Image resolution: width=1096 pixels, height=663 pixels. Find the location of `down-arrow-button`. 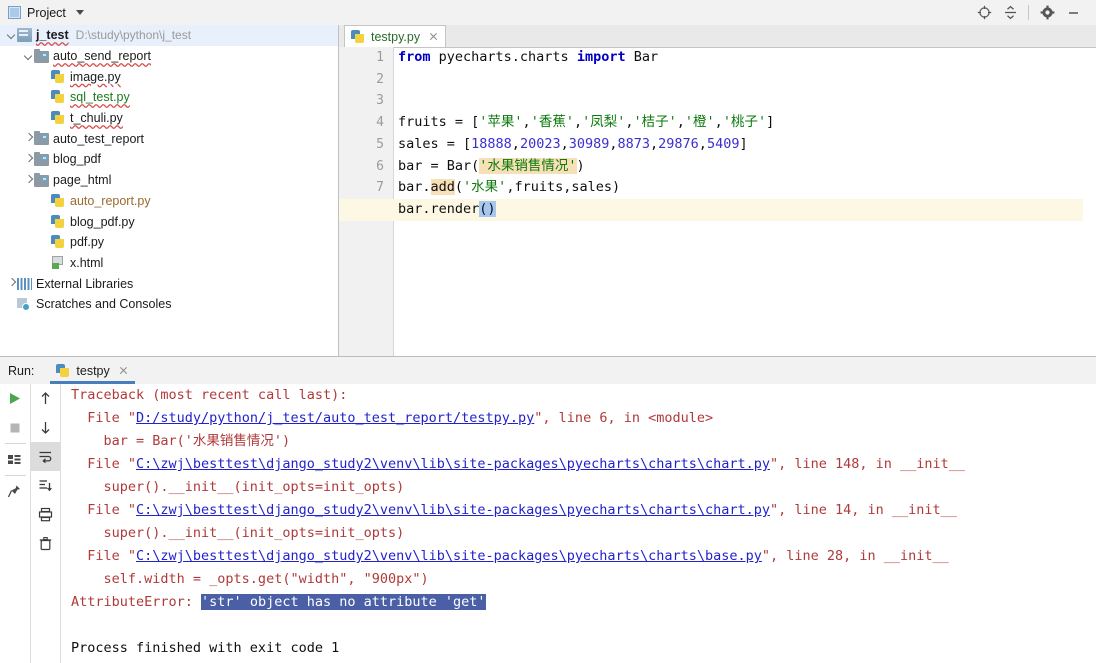

down-arrow-button is located at coordinates (45, 427).